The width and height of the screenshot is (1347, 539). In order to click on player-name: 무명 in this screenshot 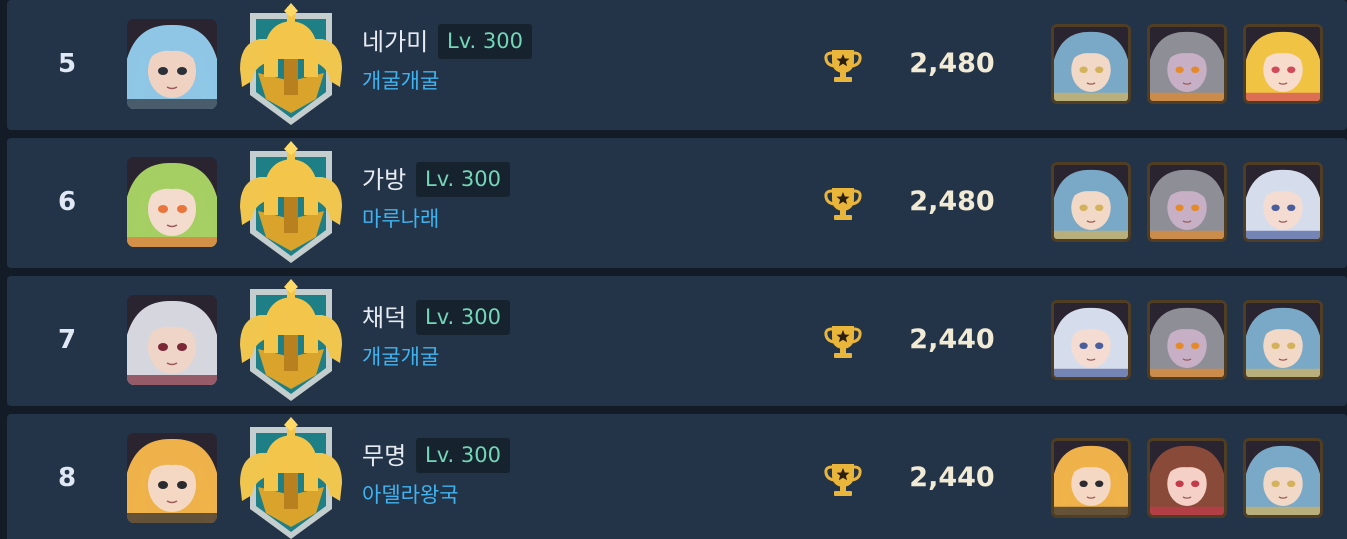, I will do `click(384, 456)`.